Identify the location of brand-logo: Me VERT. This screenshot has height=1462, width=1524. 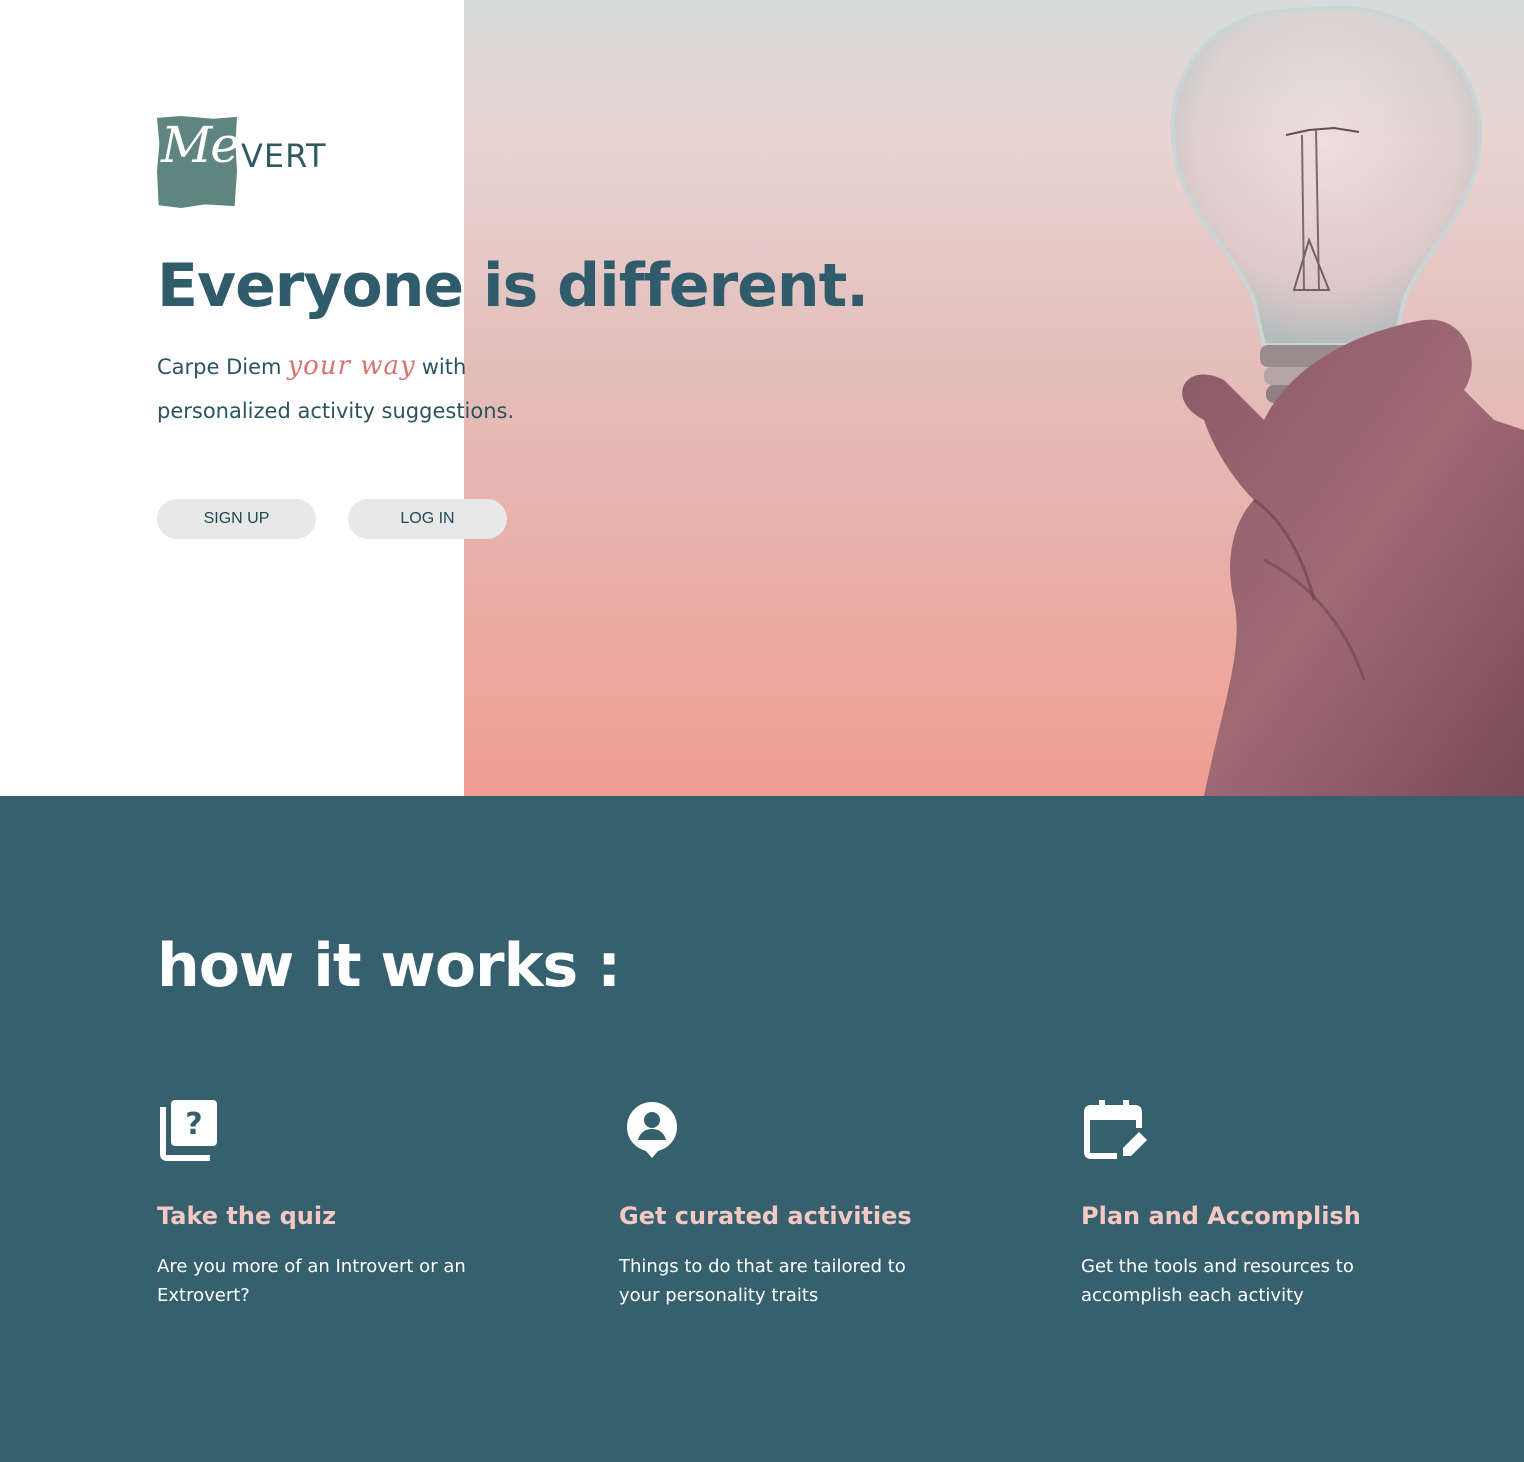
(252, 163).